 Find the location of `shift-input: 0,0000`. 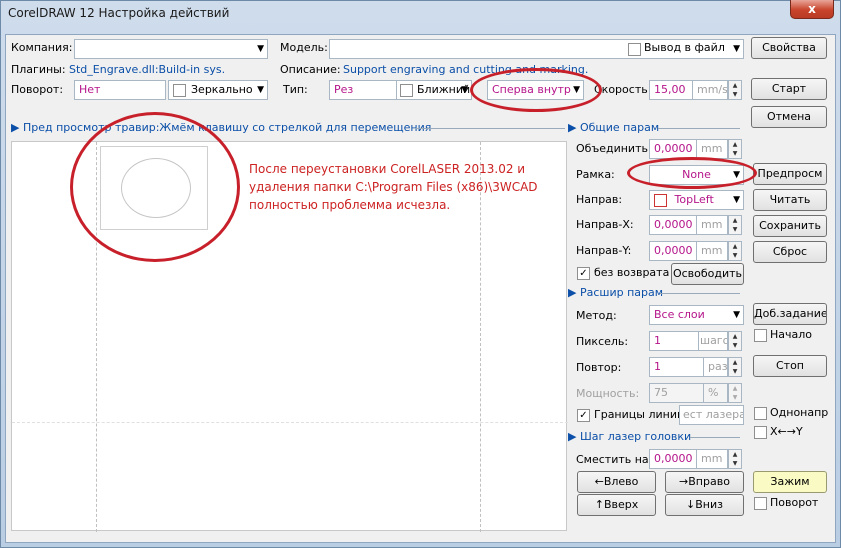

shift-input: 0,0000 is located at coordinates (673, 459).